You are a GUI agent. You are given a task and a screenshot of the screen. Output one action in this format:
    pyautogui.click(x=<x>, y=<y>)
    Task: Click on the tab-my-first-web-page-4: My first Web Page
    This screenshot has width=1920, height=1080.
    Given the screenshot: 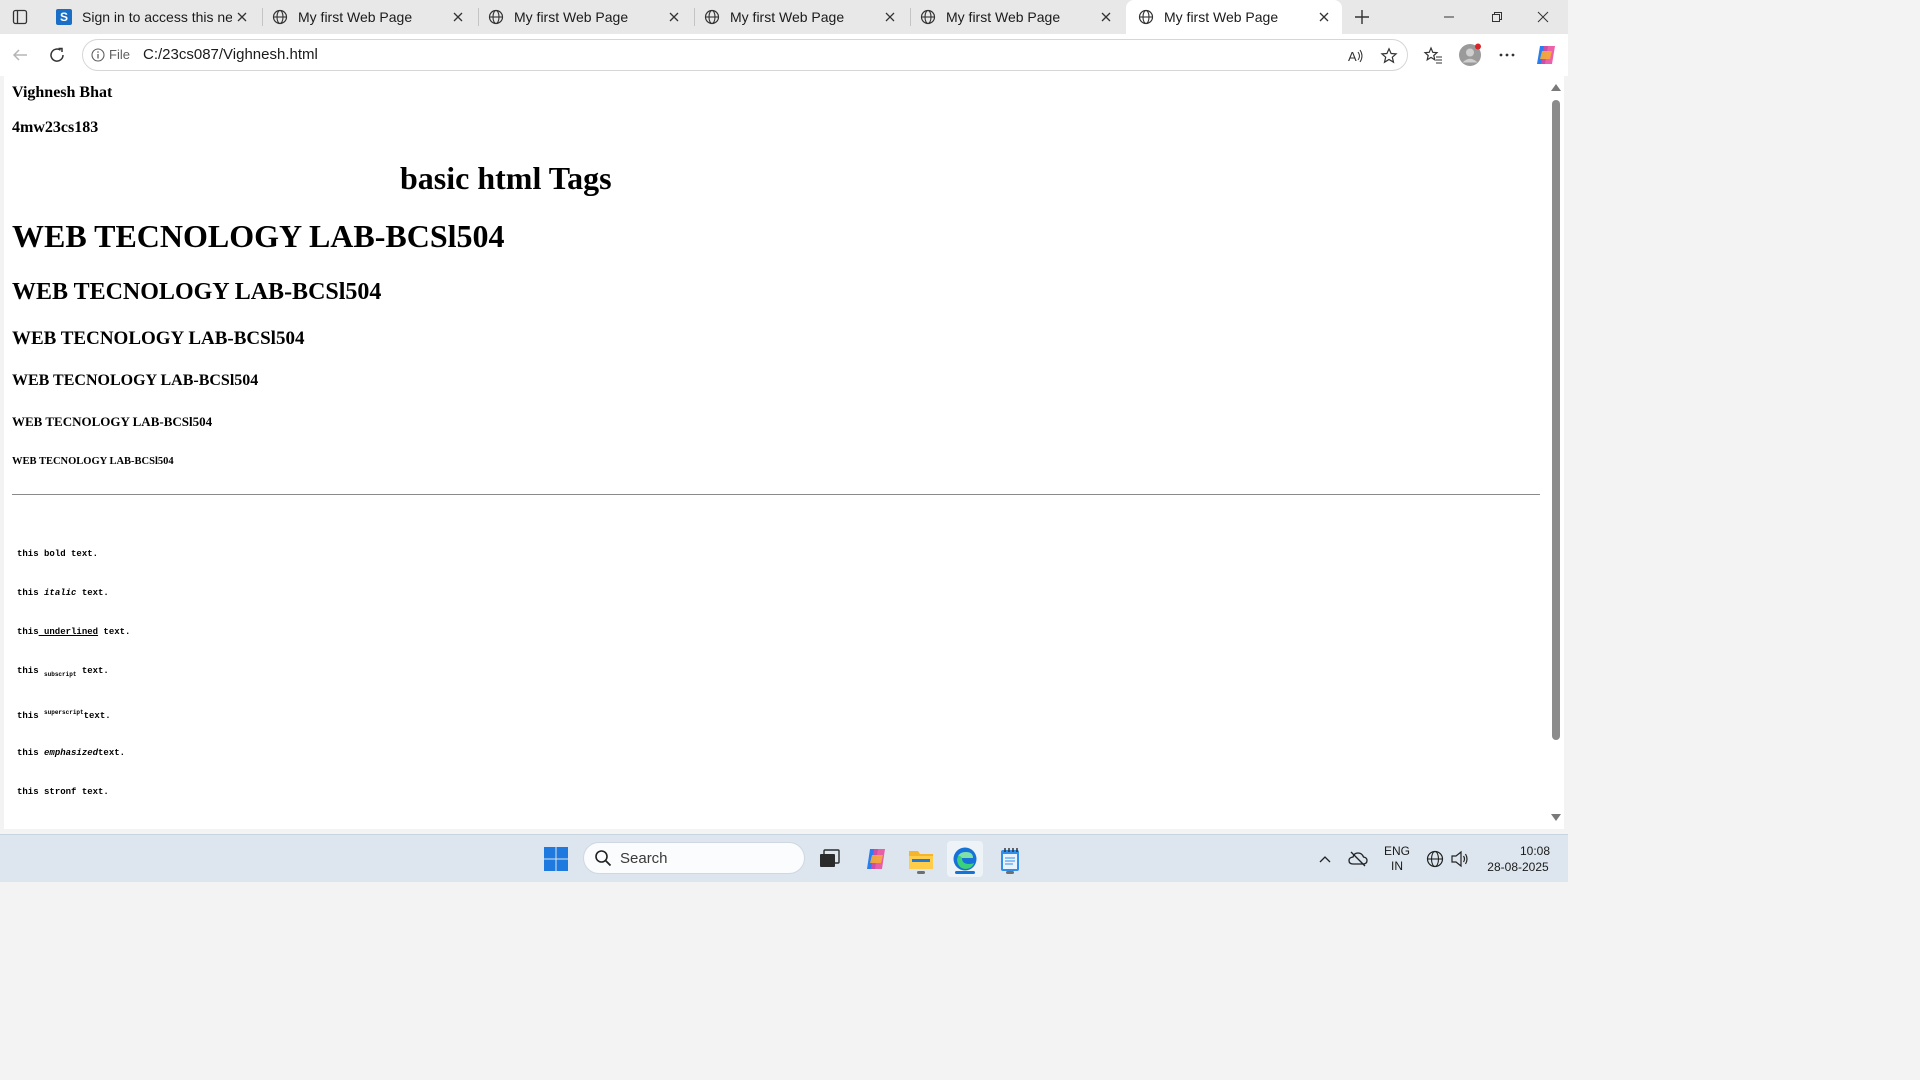 What is the action you would take?
    pyautogui.click(x=1016, y=17)
    